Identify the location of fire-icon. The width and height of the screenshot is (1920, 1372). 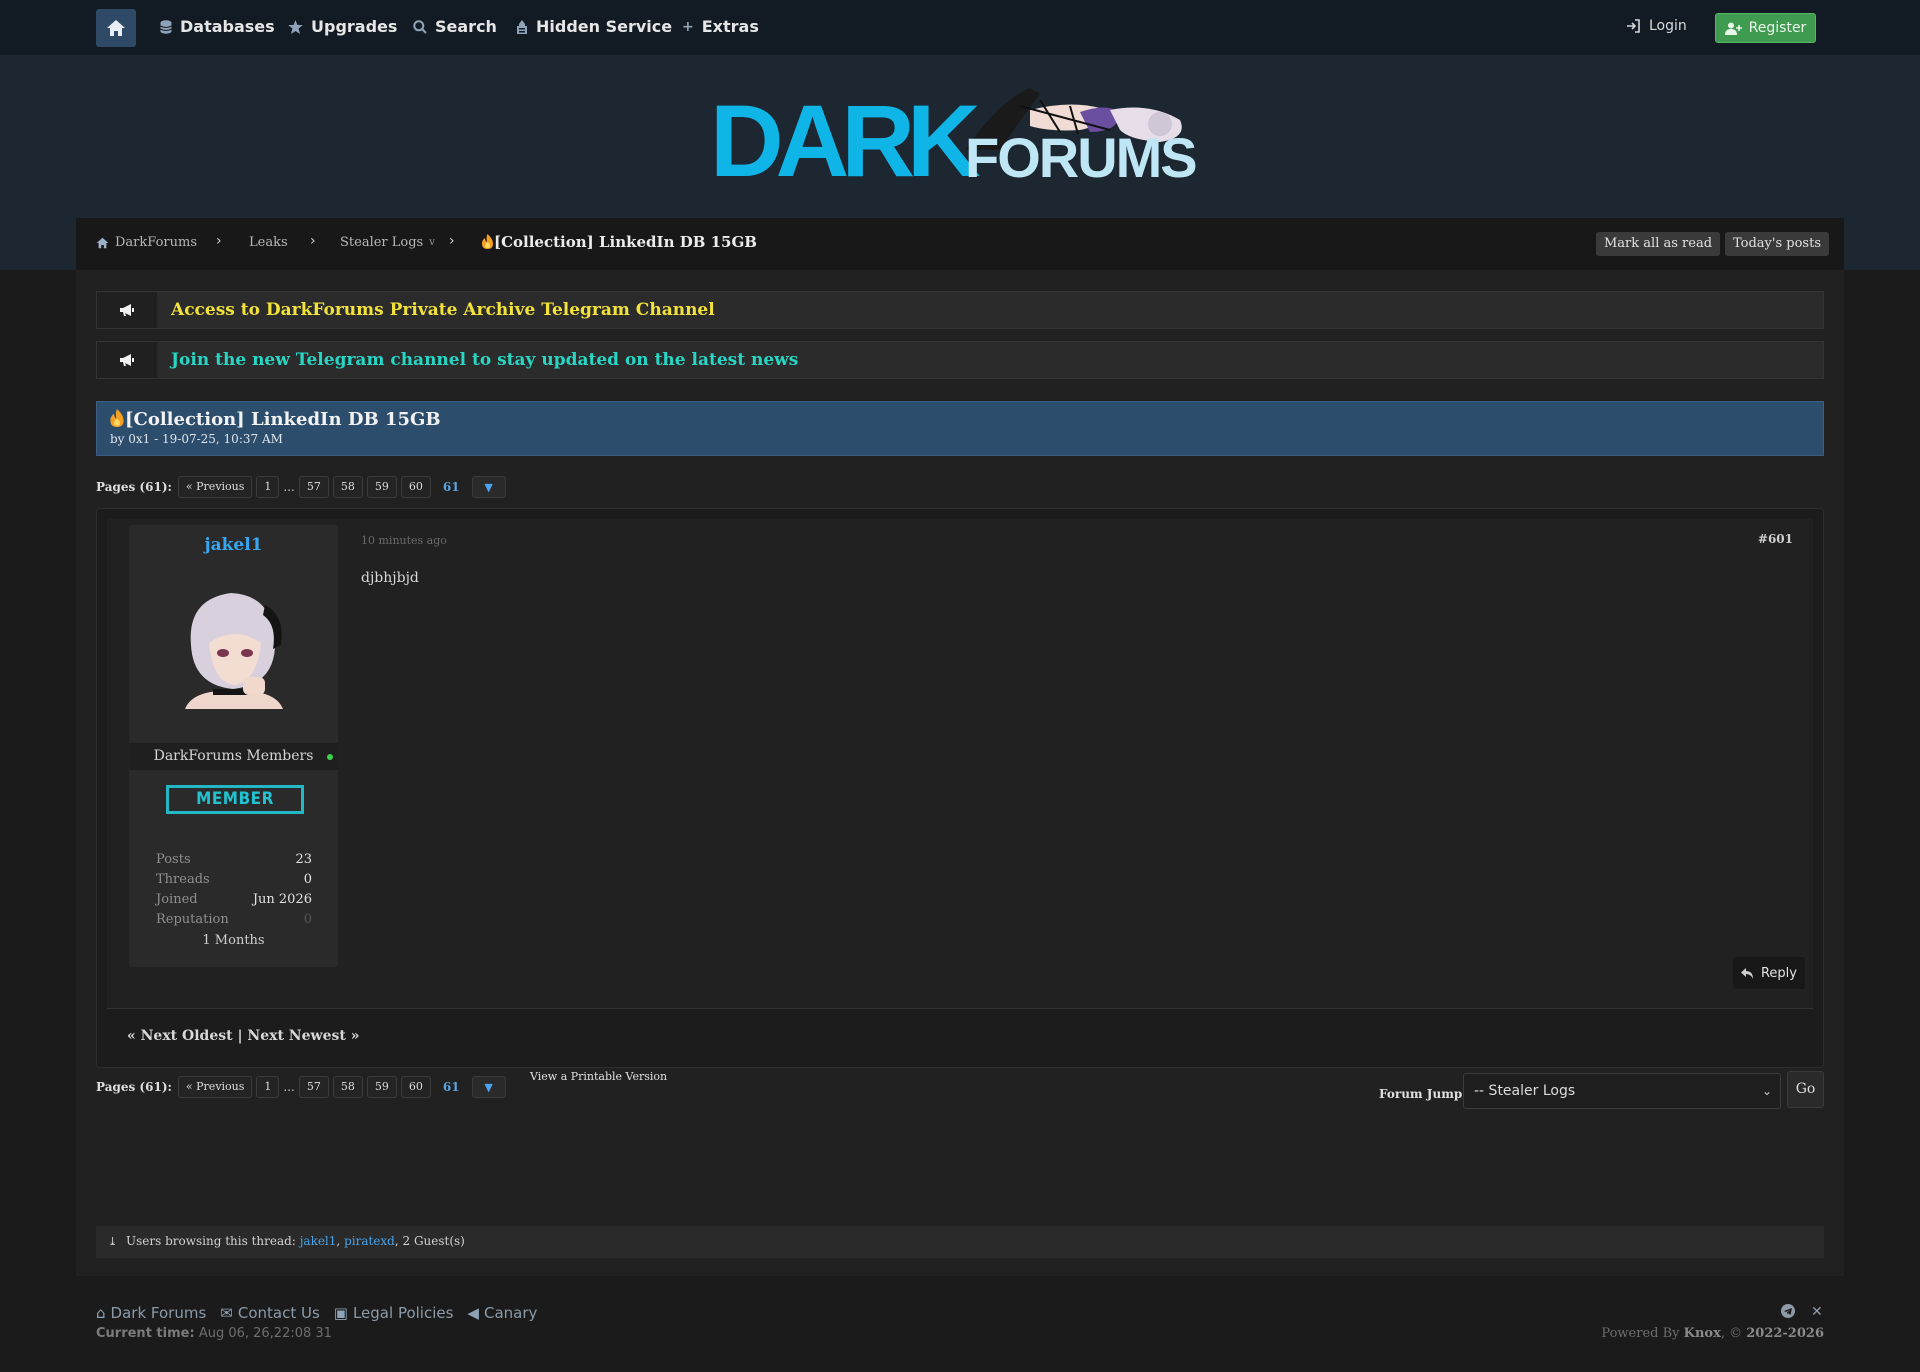
(117, 418).